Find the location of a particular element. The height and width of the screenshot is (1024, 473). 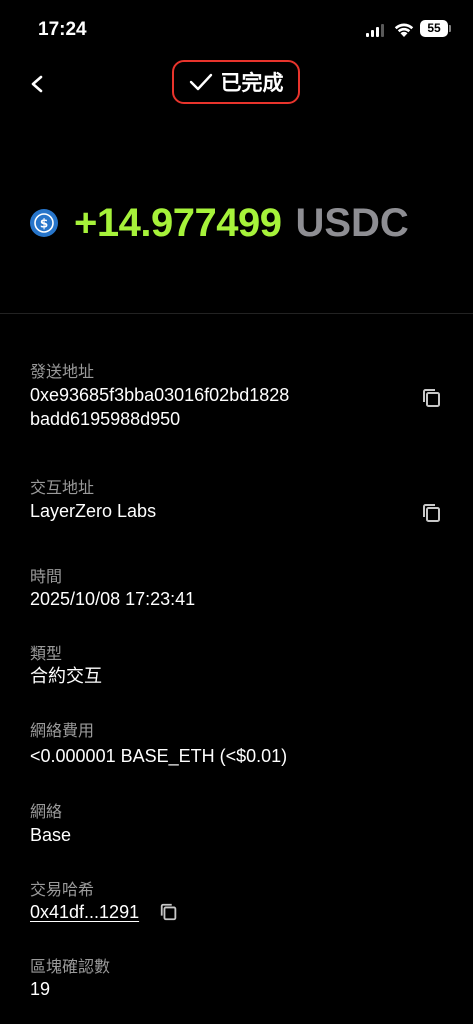

nav-header: 已完成 is located at coordinates (236, 84).